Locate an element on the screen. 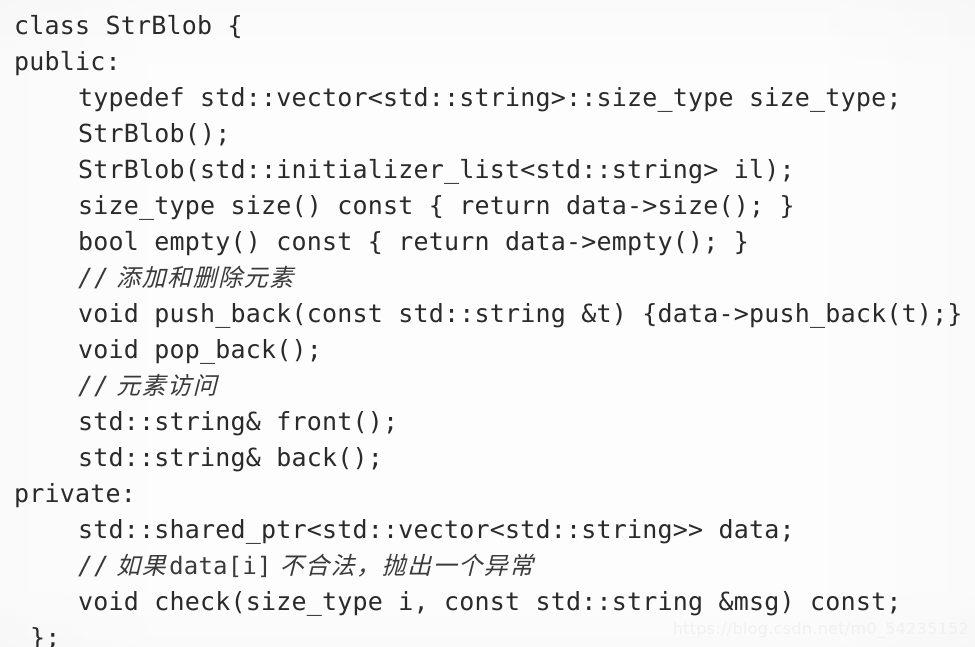 This screenshot has height=647, width=975. comment-text-cjk: 添加和删除元素 is located at coordinates (205, 278).